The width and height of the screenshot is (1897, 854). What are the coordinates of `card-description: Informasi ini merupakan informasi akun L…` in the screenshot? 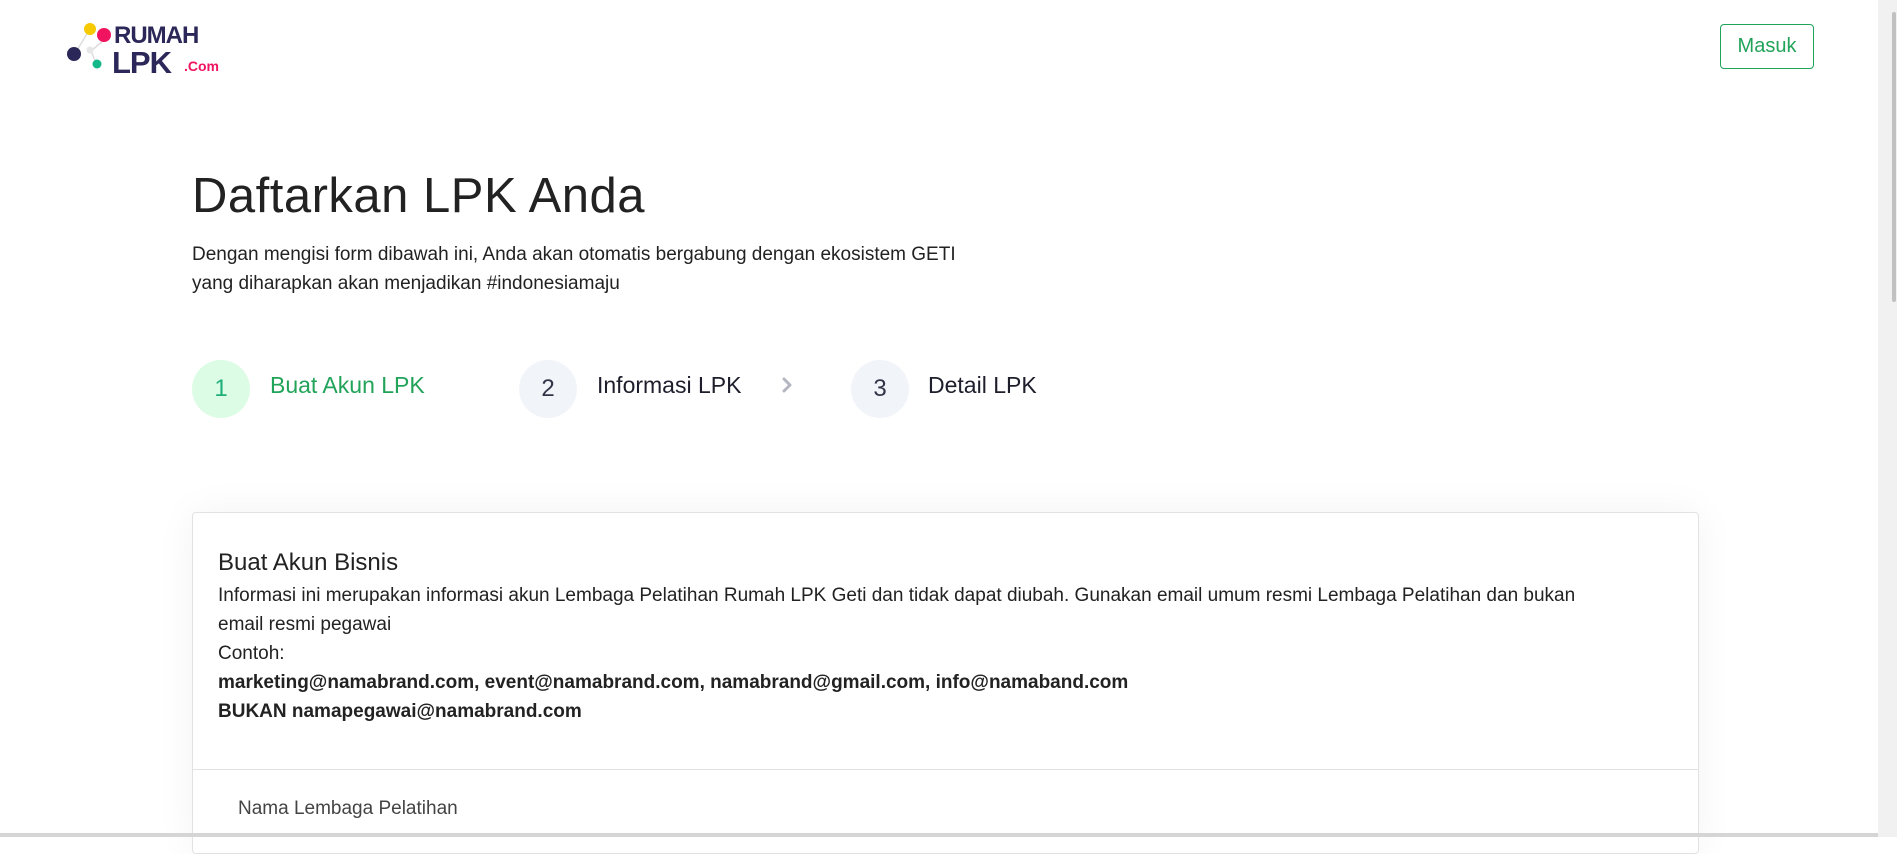 It's located at (897, 610).